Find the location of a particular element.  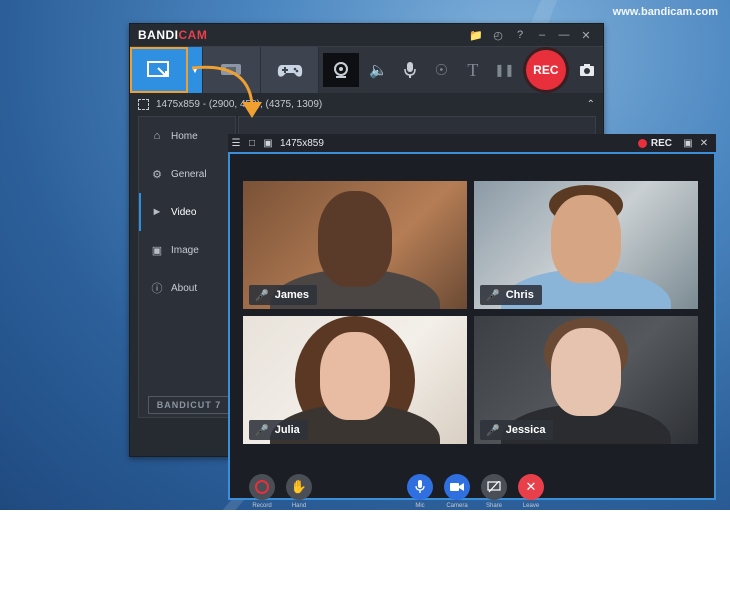

nav-item-about: ⓘ About is located at coordinates (187, 288).